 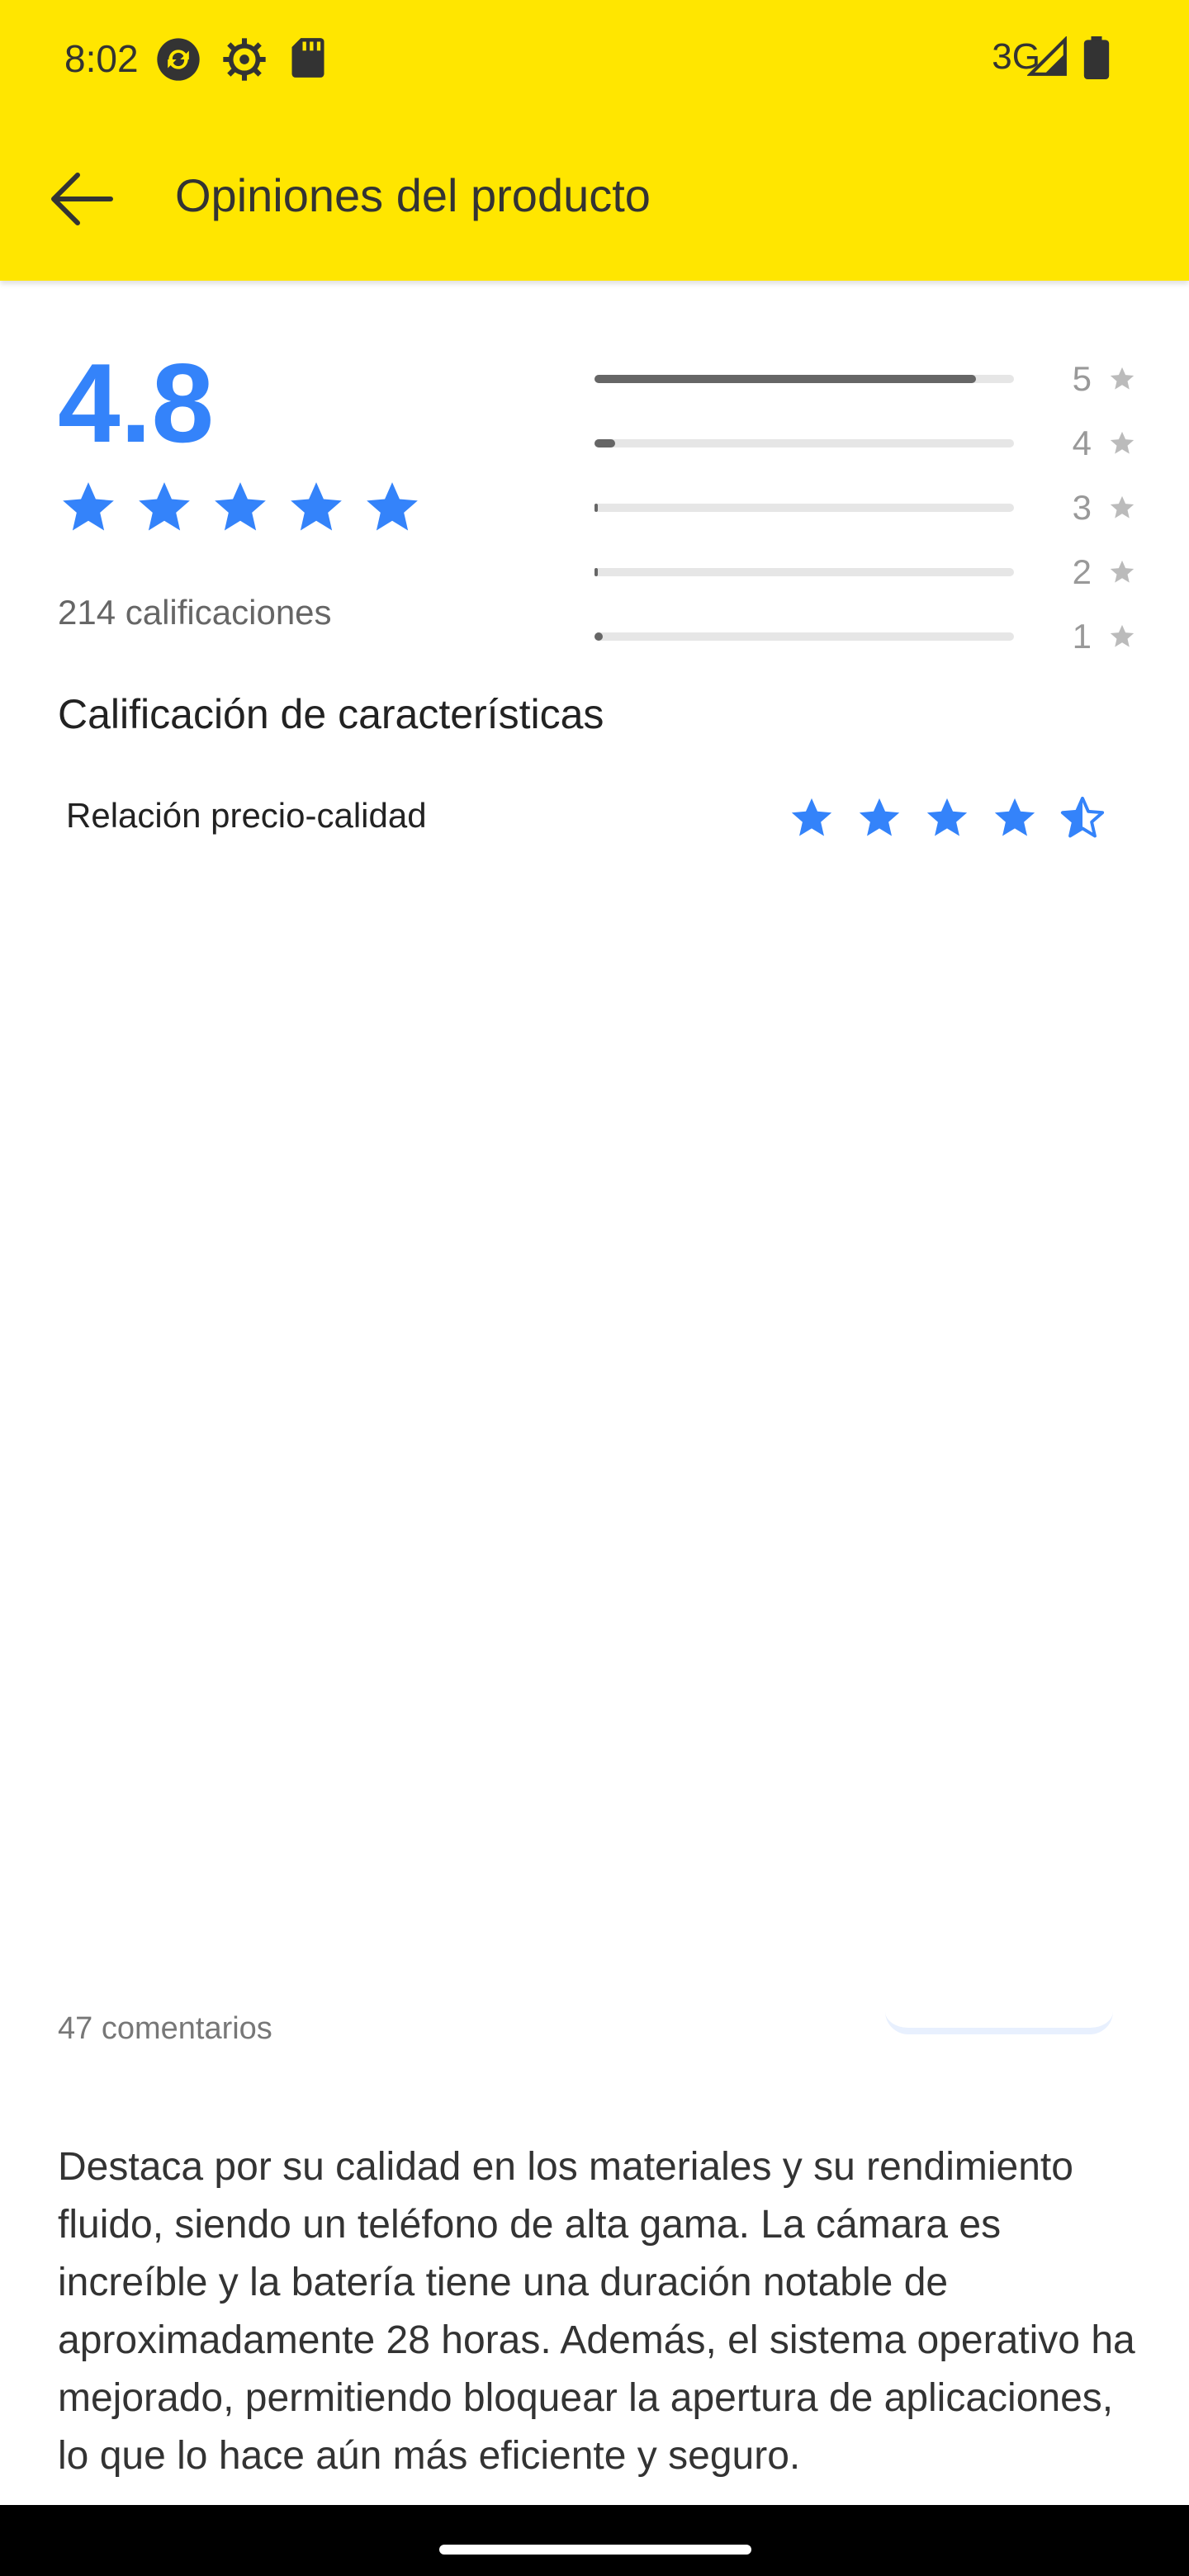 I want to click on distribution-row: 2, so click(x=866, y=572).